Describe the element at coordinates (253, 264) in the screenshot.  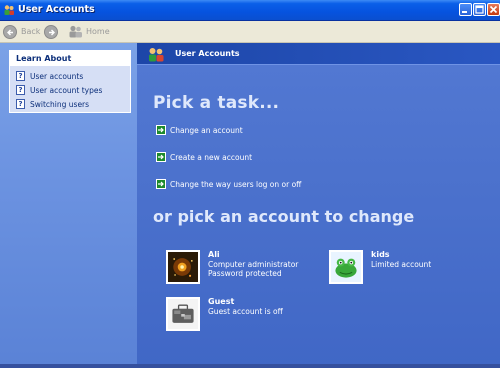
I see `account-type: Computer administrator` at that location.